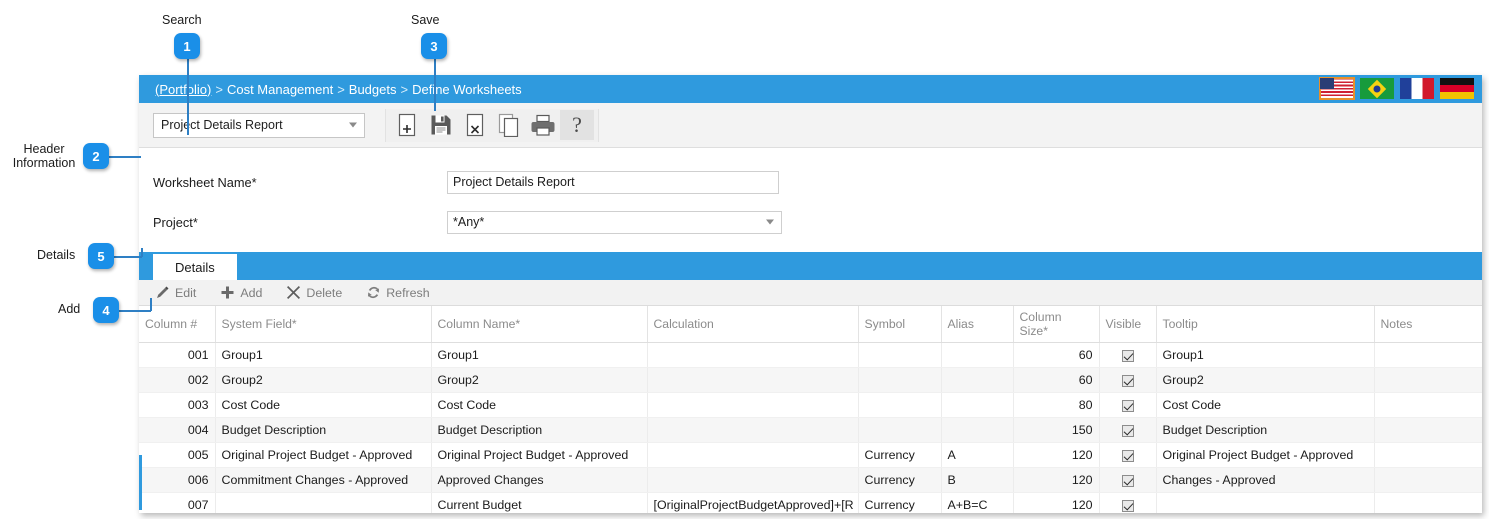 Image resolution: width=1489 pixels, height=519 pixels. Describe the element at coordinates (407, 125) in the screenshot. I see `new-button` at that location.